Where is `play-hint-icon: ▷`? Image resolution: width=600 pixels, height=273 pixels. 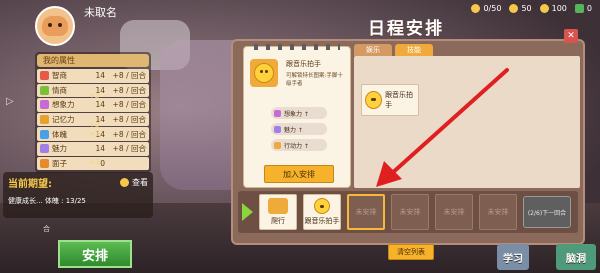
play-hint-icon: ▷ is located at coordinates (12, 102).